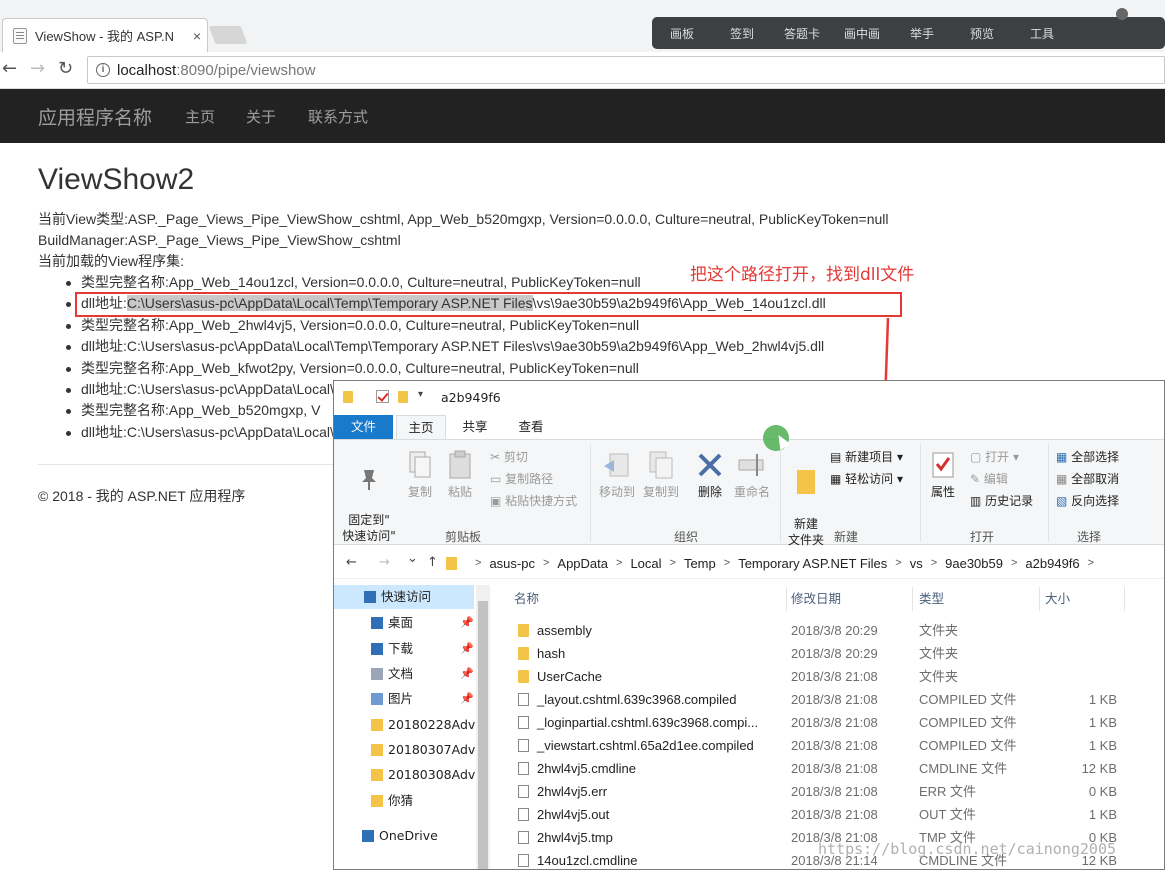 Image resolution: width=1165 pixels, height=870 pixels. Describe the element at coordinates (1087, 500) in the screenshot. I see `invert-selection-button: ▧ 反向选择` at that location.